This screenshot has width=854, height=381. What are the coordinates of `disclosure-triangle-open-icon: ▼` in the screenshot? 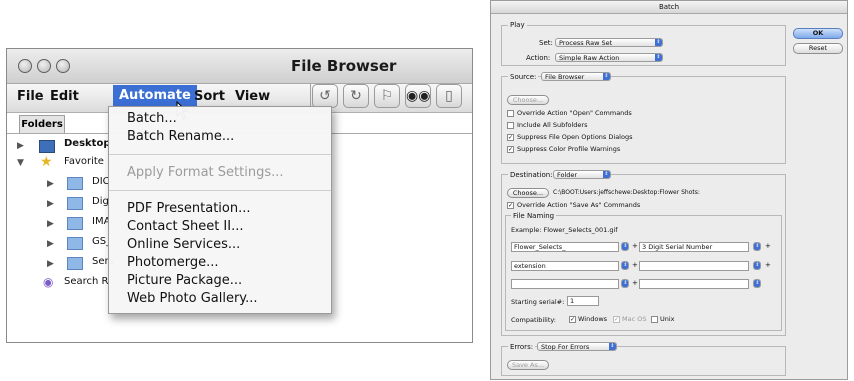 It's located at (20, 163).